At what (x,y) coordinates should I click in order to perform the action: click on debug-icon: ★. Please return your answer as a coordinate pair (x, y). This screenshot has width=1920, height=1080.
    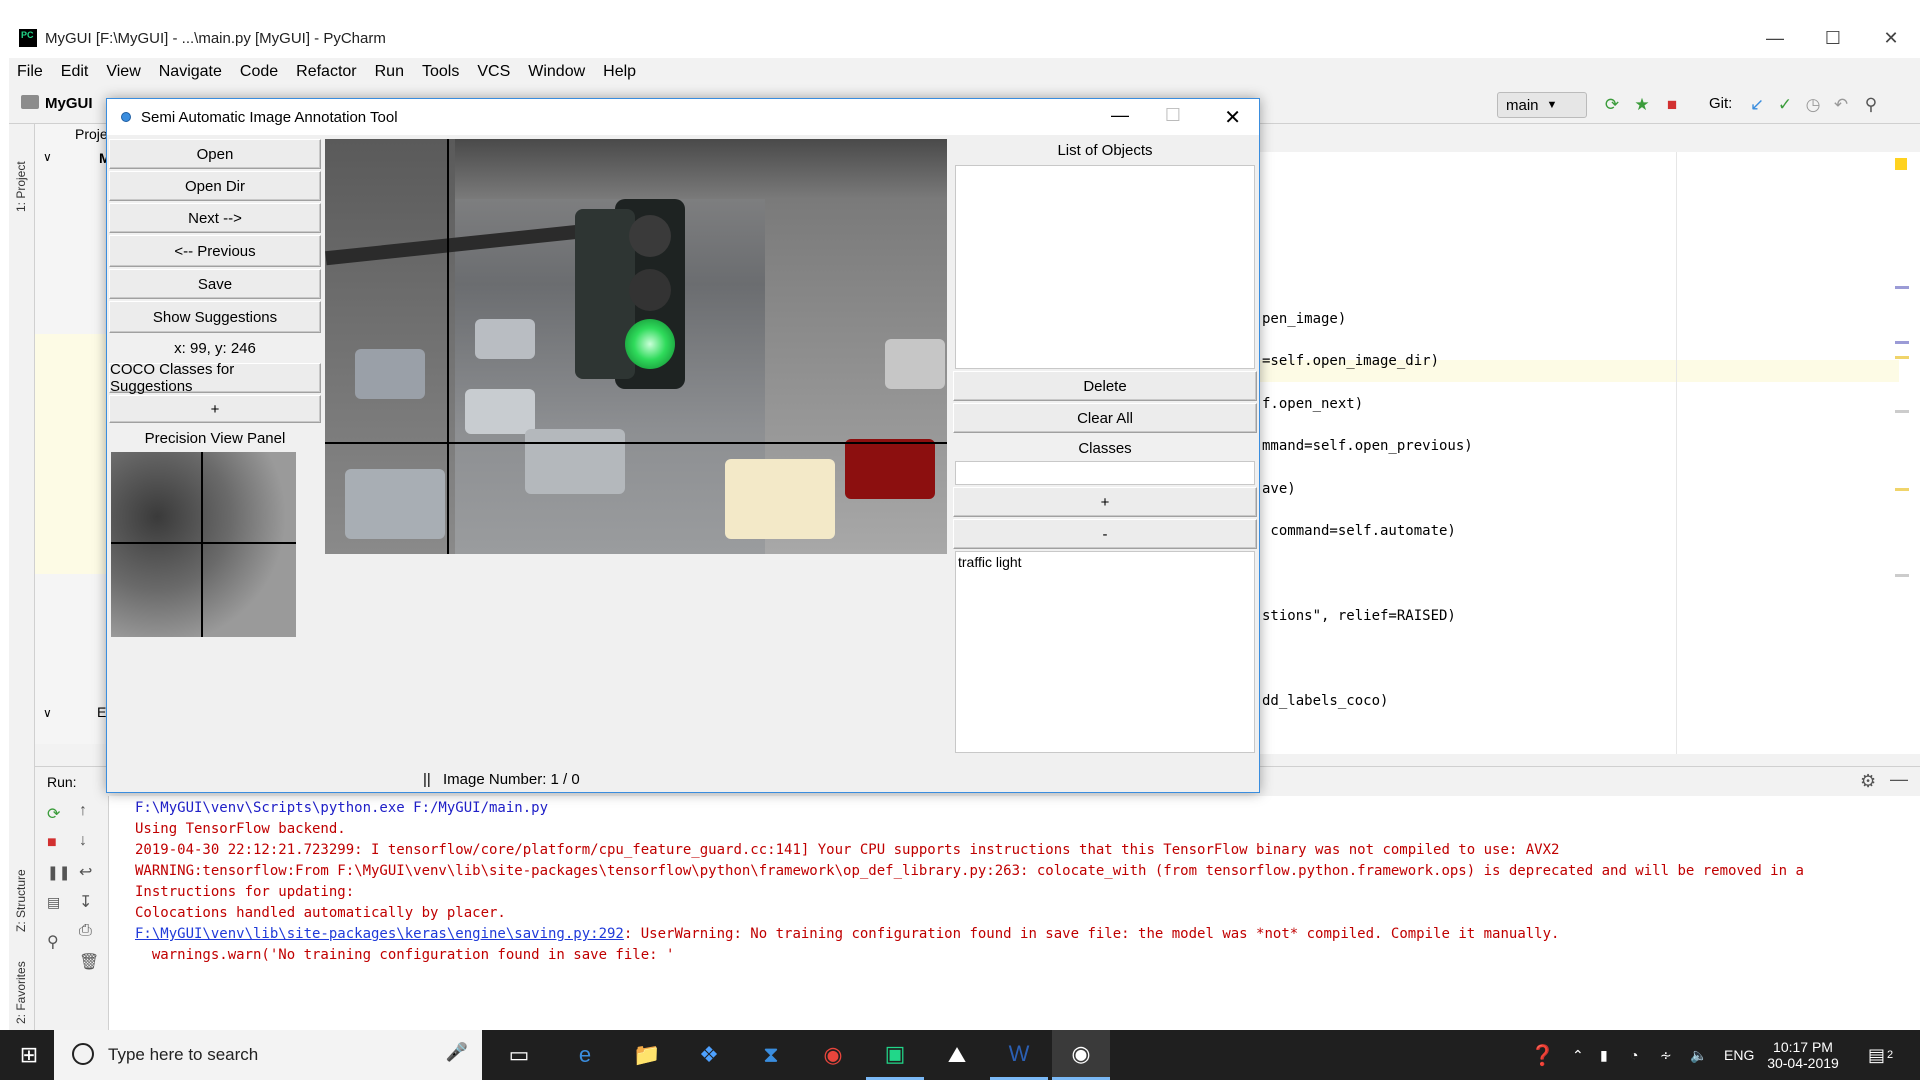
    Looking at the image, I should click on (1642, 105).